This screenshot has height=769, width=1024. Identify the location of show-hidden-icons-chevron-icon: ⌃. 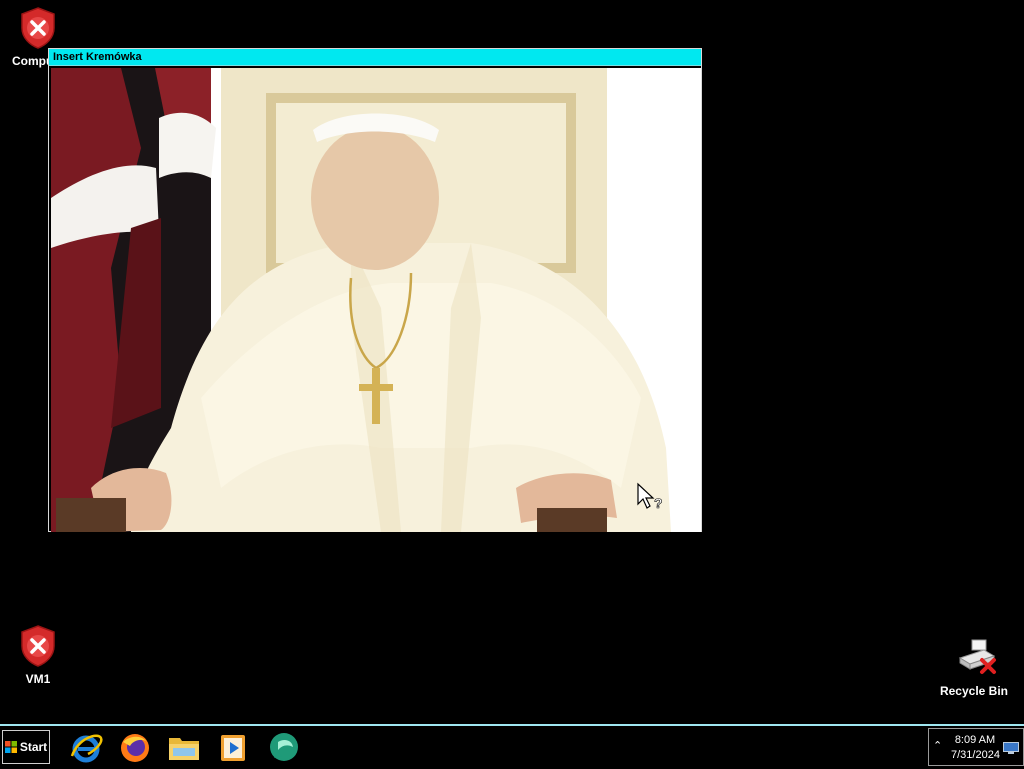
(937, 745).